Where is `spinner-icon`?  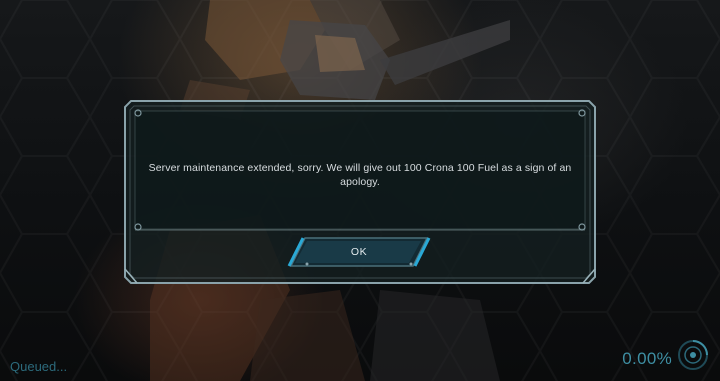 spinner-icon is located at coordinates (693, 355).